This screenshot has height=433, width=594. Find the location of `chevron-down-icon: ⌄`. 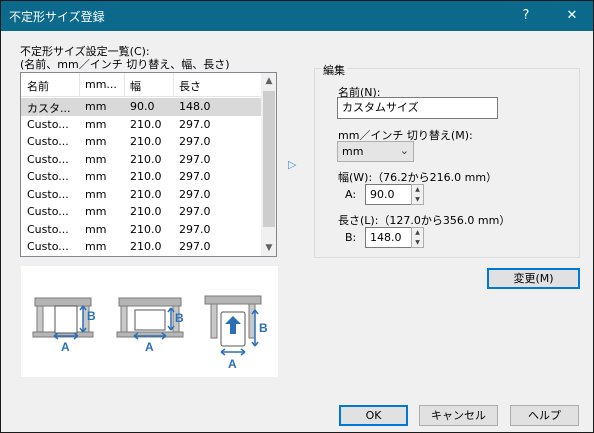

chevron-down-icon: ⌄ is located at coordinates (404, 150).